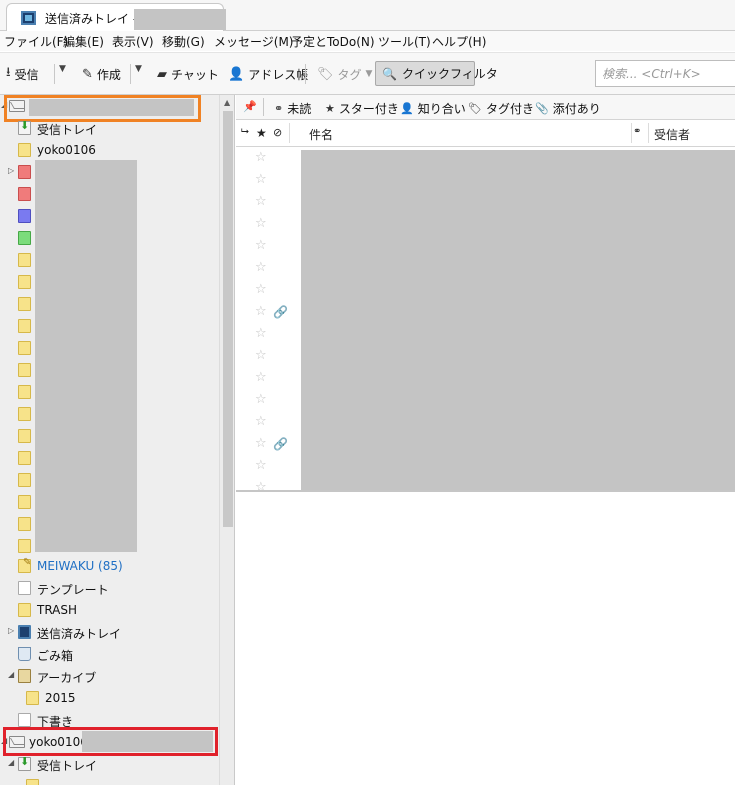  I want to click on scrollbar-thumb, so click(228, 319).